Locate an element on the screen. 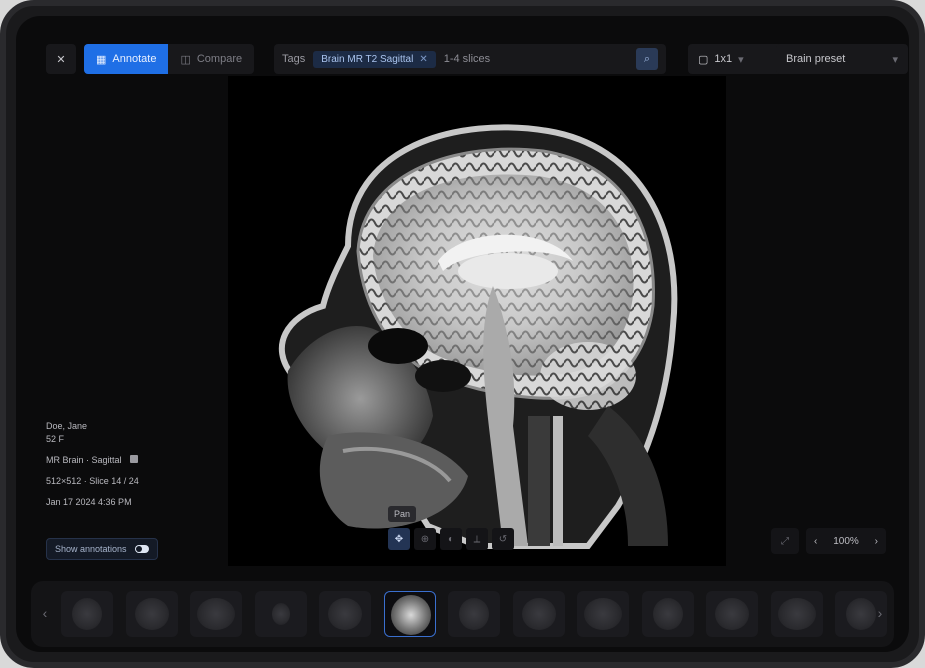 The width and height of the screenshot is (925, 668). fit-icon: ⤢ is located at coordinates (785, 541).